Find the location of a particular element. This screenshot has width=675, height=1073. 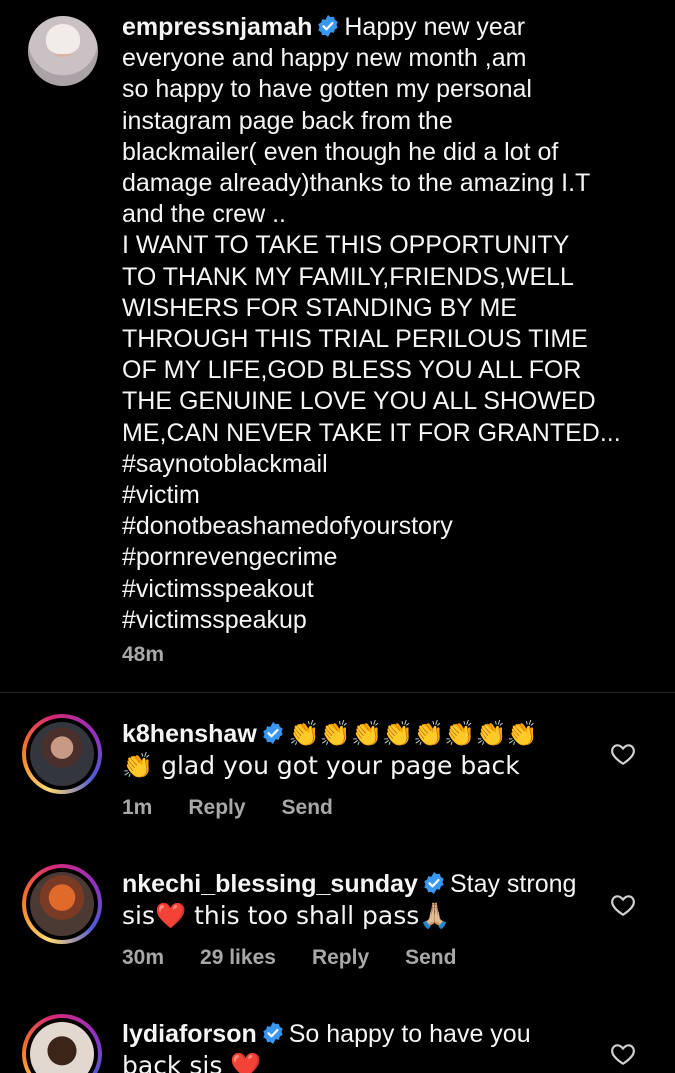

commenter-username: k8henshaw is located at coordinates (189, 734).